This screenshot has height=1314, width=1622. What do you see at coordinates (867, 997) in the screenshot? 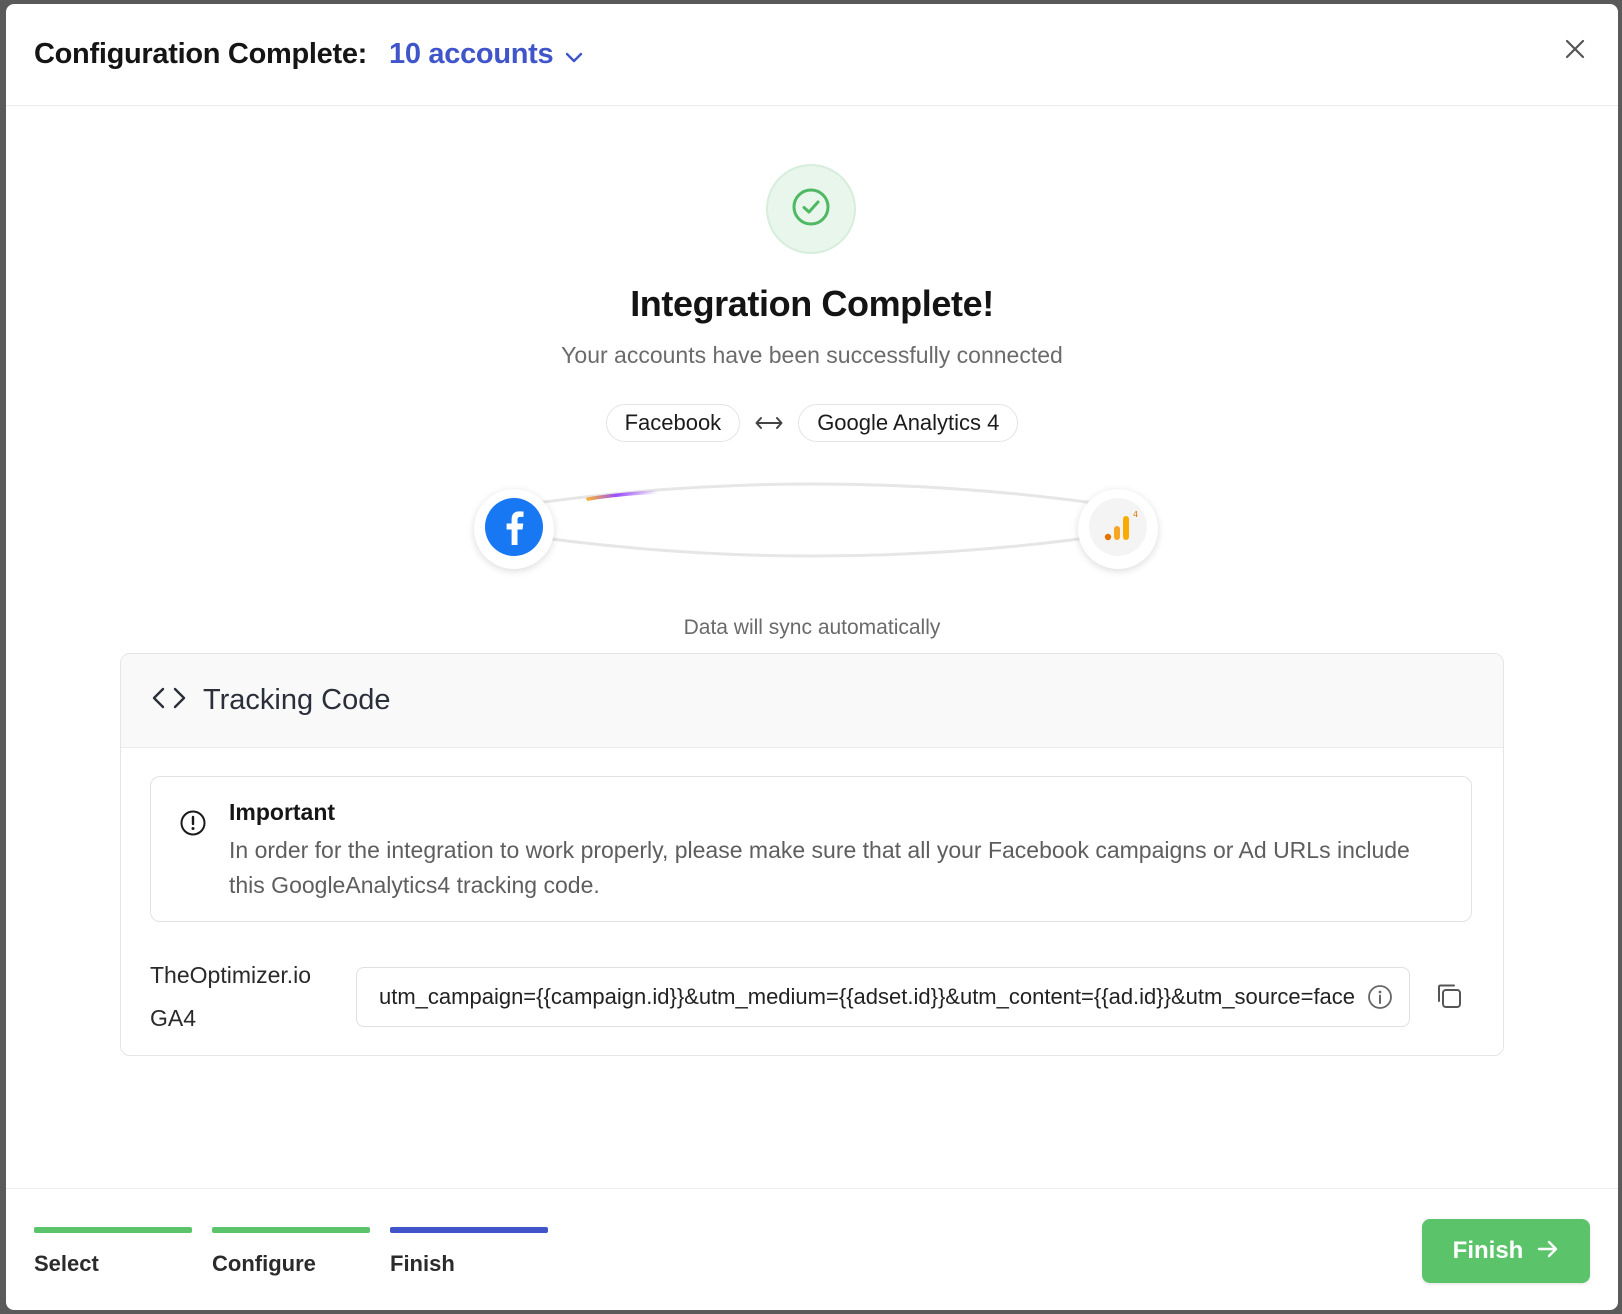
I see `tracking-code-input` at bounding box center [867, 997].